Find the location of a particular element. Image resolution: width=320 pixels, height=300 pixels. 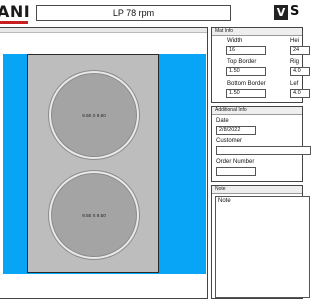

brand-logo-underline is located at coordinates (14, 22).